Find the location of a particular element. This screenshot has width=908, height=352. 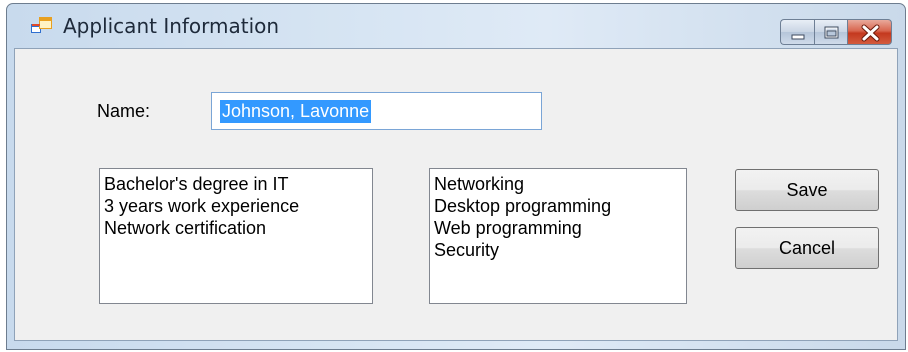

caption-buttons is located at coordinates (836, 32).